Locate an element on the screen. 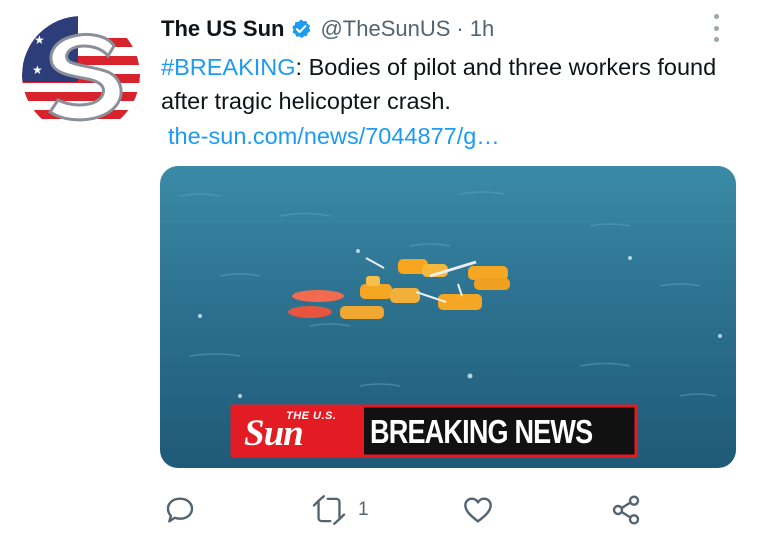 The width and height of the screenshot is (760, 546). banner-brand-logo: Sun is located at coordinates (274, 433).